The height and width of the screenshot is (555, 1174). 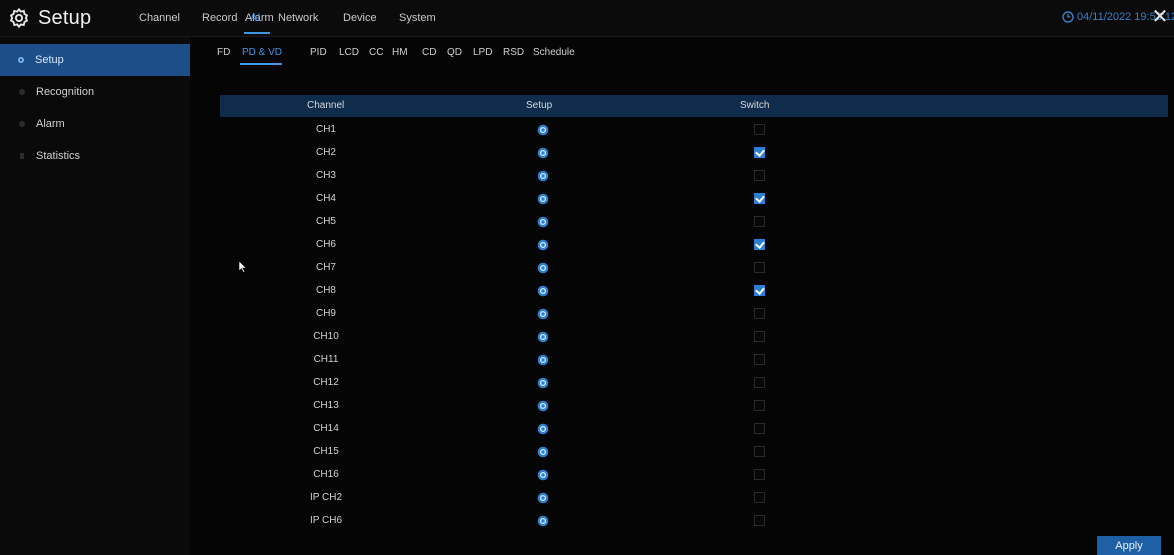 What do you see at coordinates (694, 245) in the screenshot?
I see `table-row: CH6` at bounding box center [694, 245].